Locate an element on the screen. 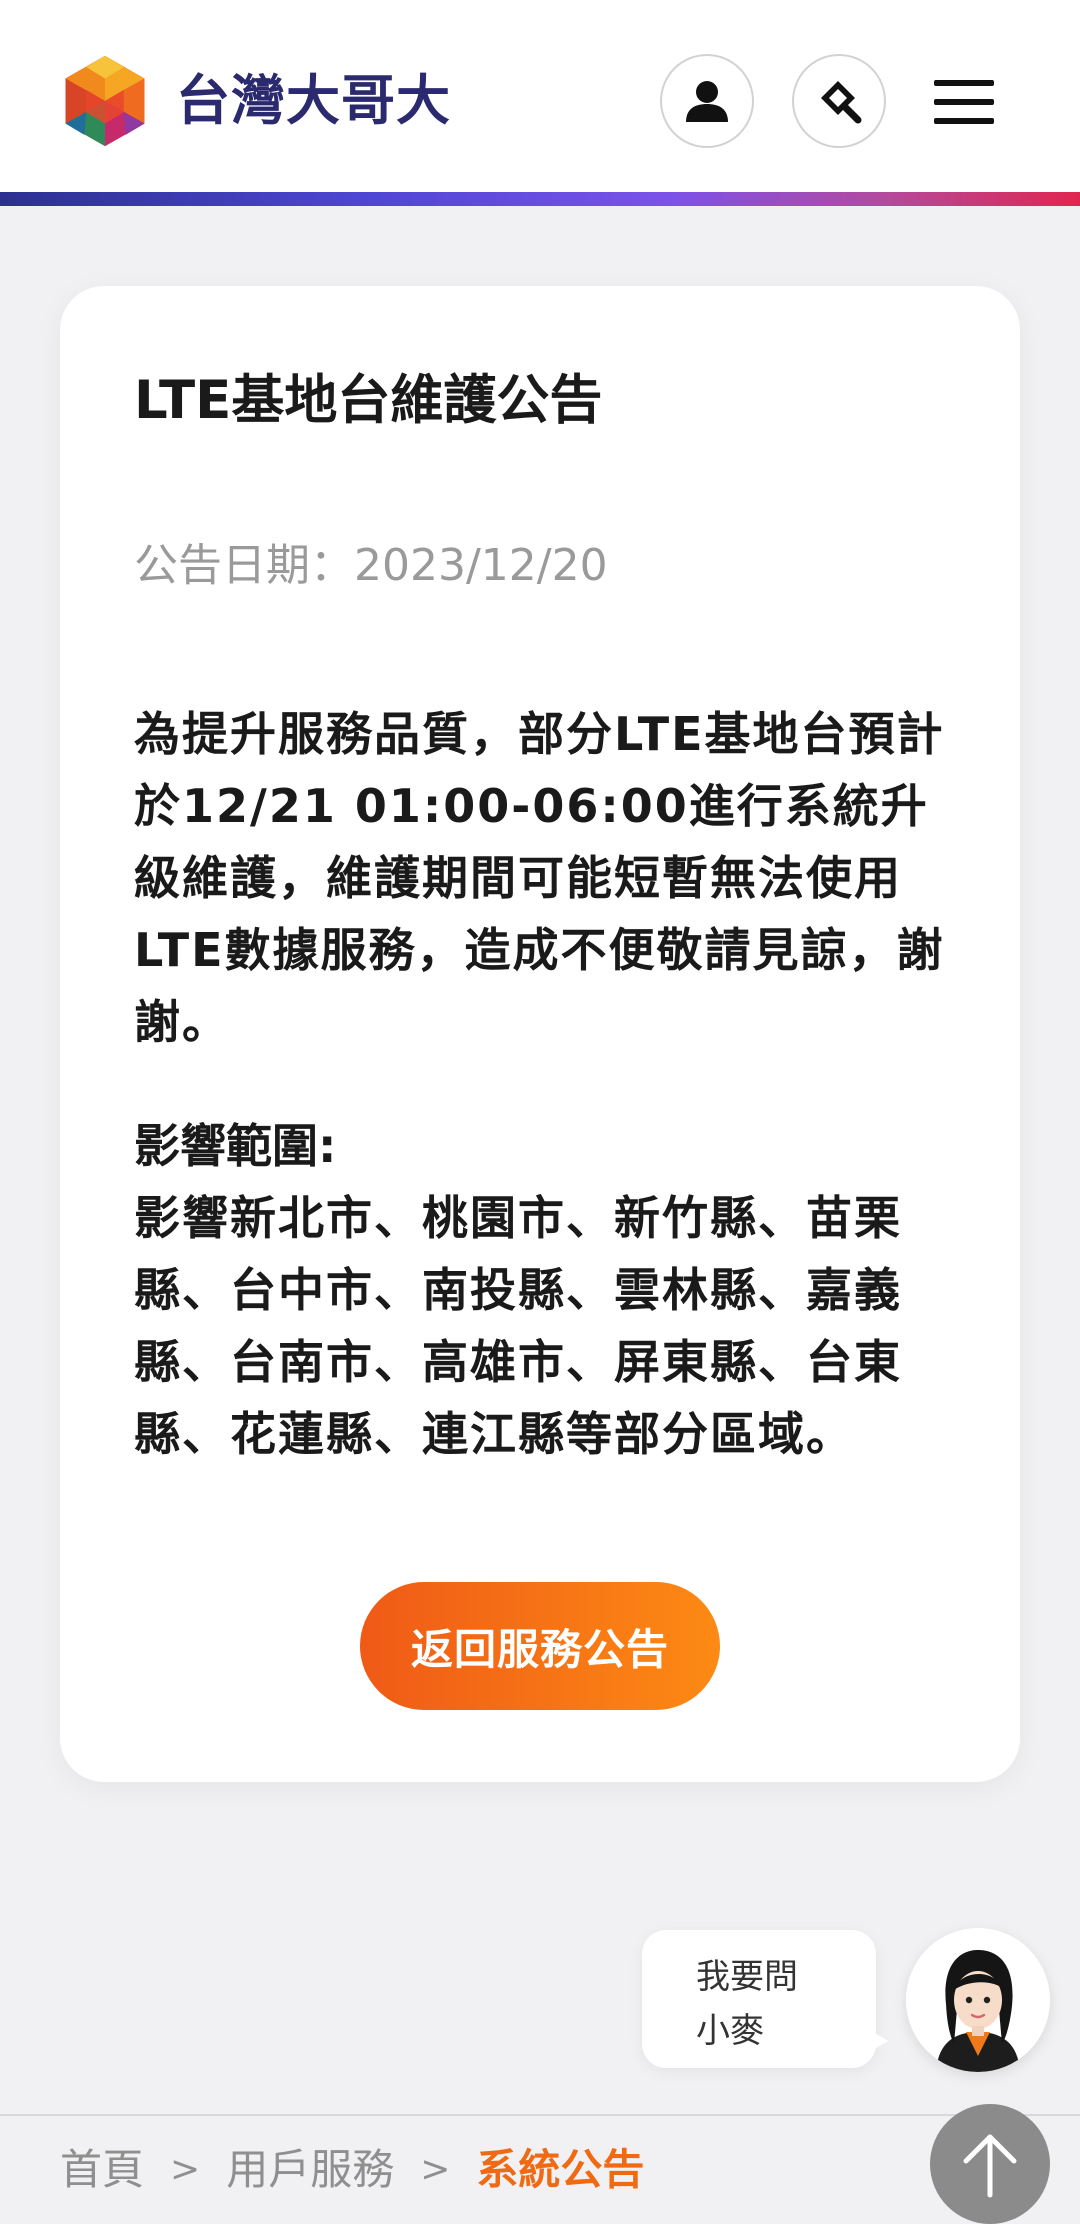  assistant-bubble-line2: 小麥 is located at coordinates (730, 2031).